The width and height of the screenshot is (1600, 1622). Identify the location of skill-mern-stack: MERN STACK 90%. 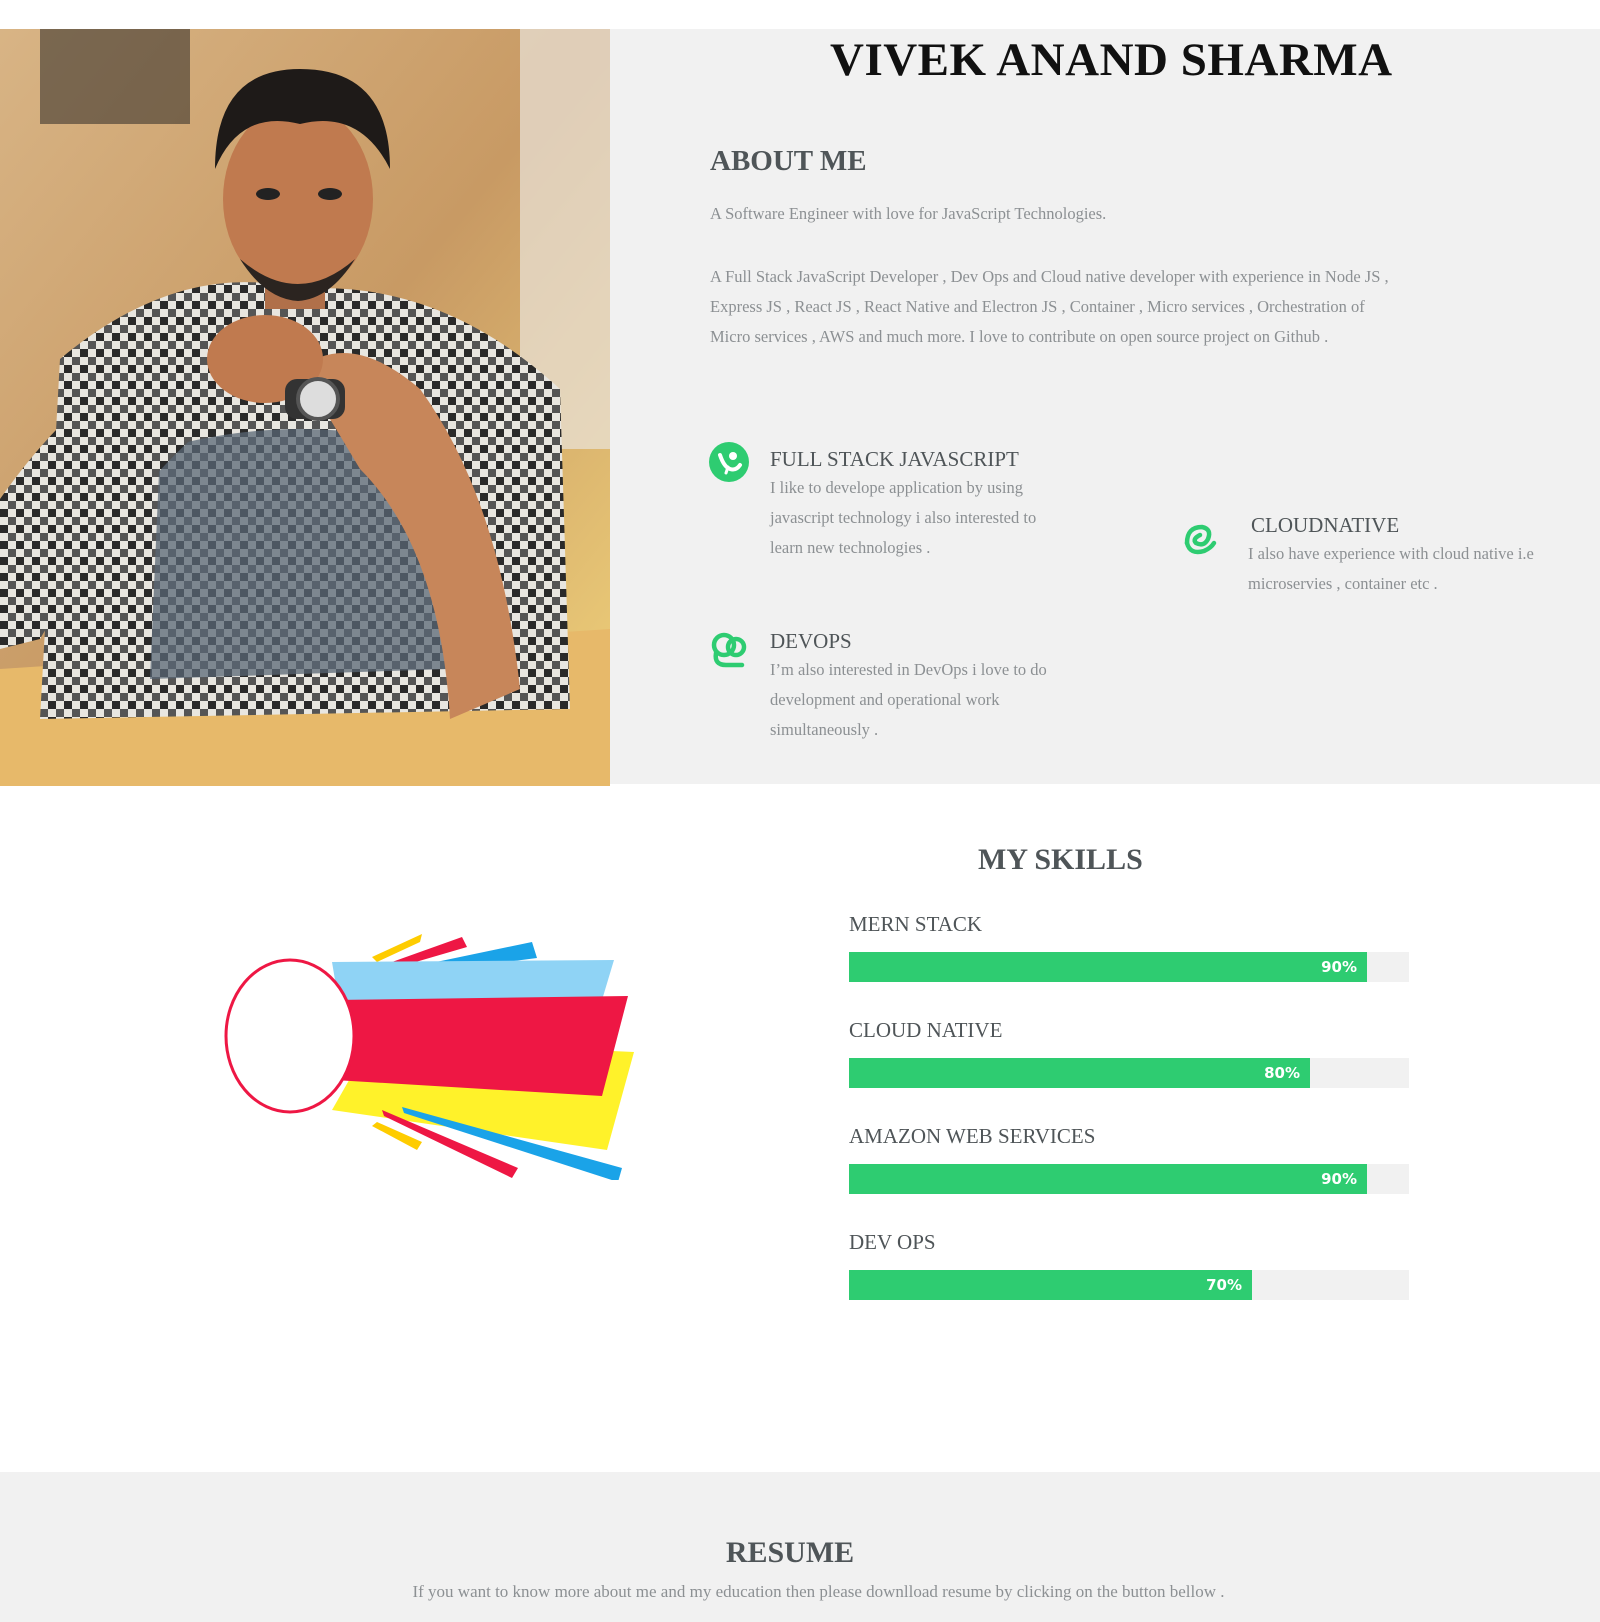
(1129, 947).